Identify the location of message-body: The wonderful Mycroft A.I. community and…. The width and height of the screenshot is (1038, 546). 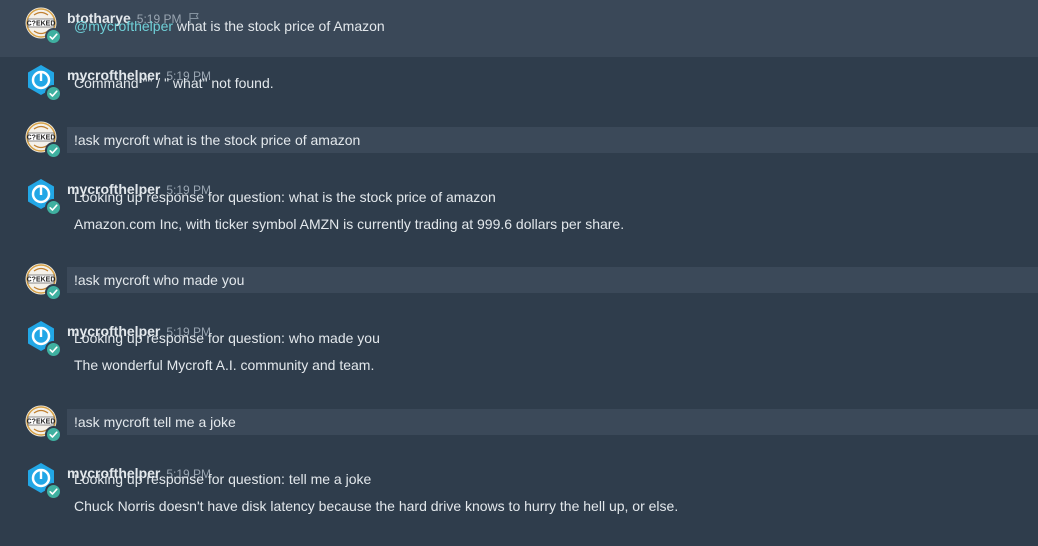
(224, 365).